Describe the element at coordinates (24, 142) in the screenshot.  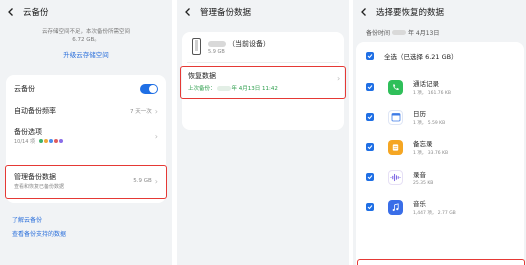
I see `backup-options-count: 10/14 项` at that location.